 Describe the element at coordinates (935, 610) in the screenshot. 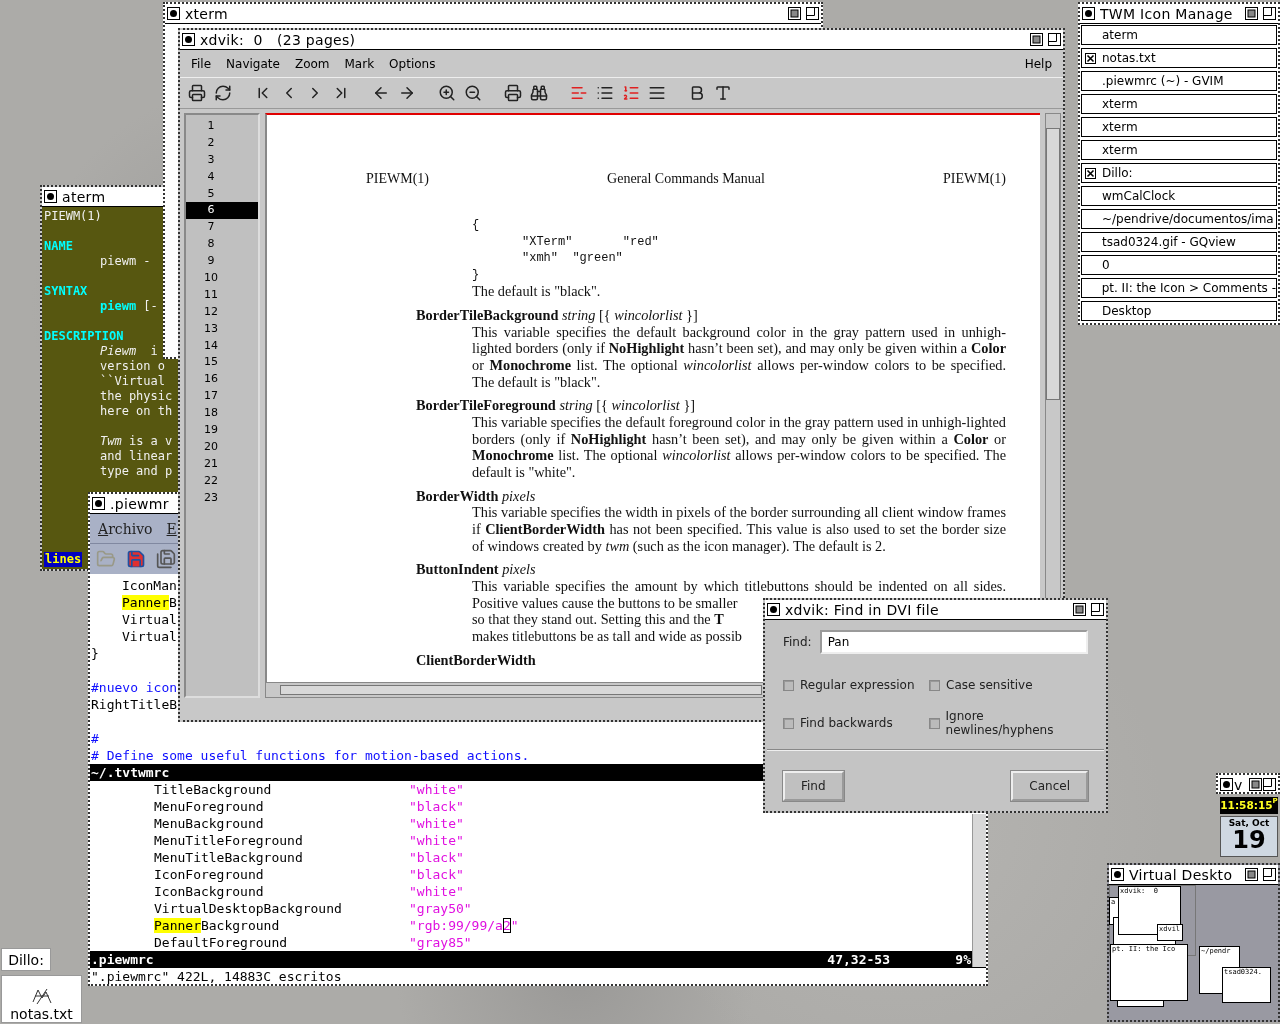

I see `title-bar: xdvik: Find in DVI file` at that location.